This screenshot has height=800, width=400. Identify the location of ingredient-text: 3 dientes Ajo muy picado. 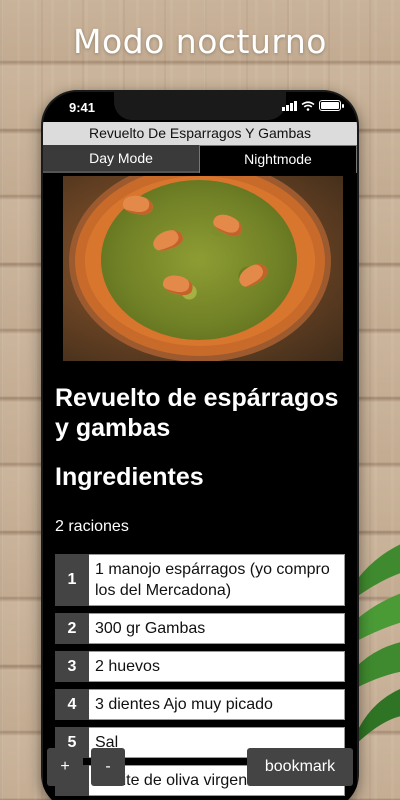
(217, 704).